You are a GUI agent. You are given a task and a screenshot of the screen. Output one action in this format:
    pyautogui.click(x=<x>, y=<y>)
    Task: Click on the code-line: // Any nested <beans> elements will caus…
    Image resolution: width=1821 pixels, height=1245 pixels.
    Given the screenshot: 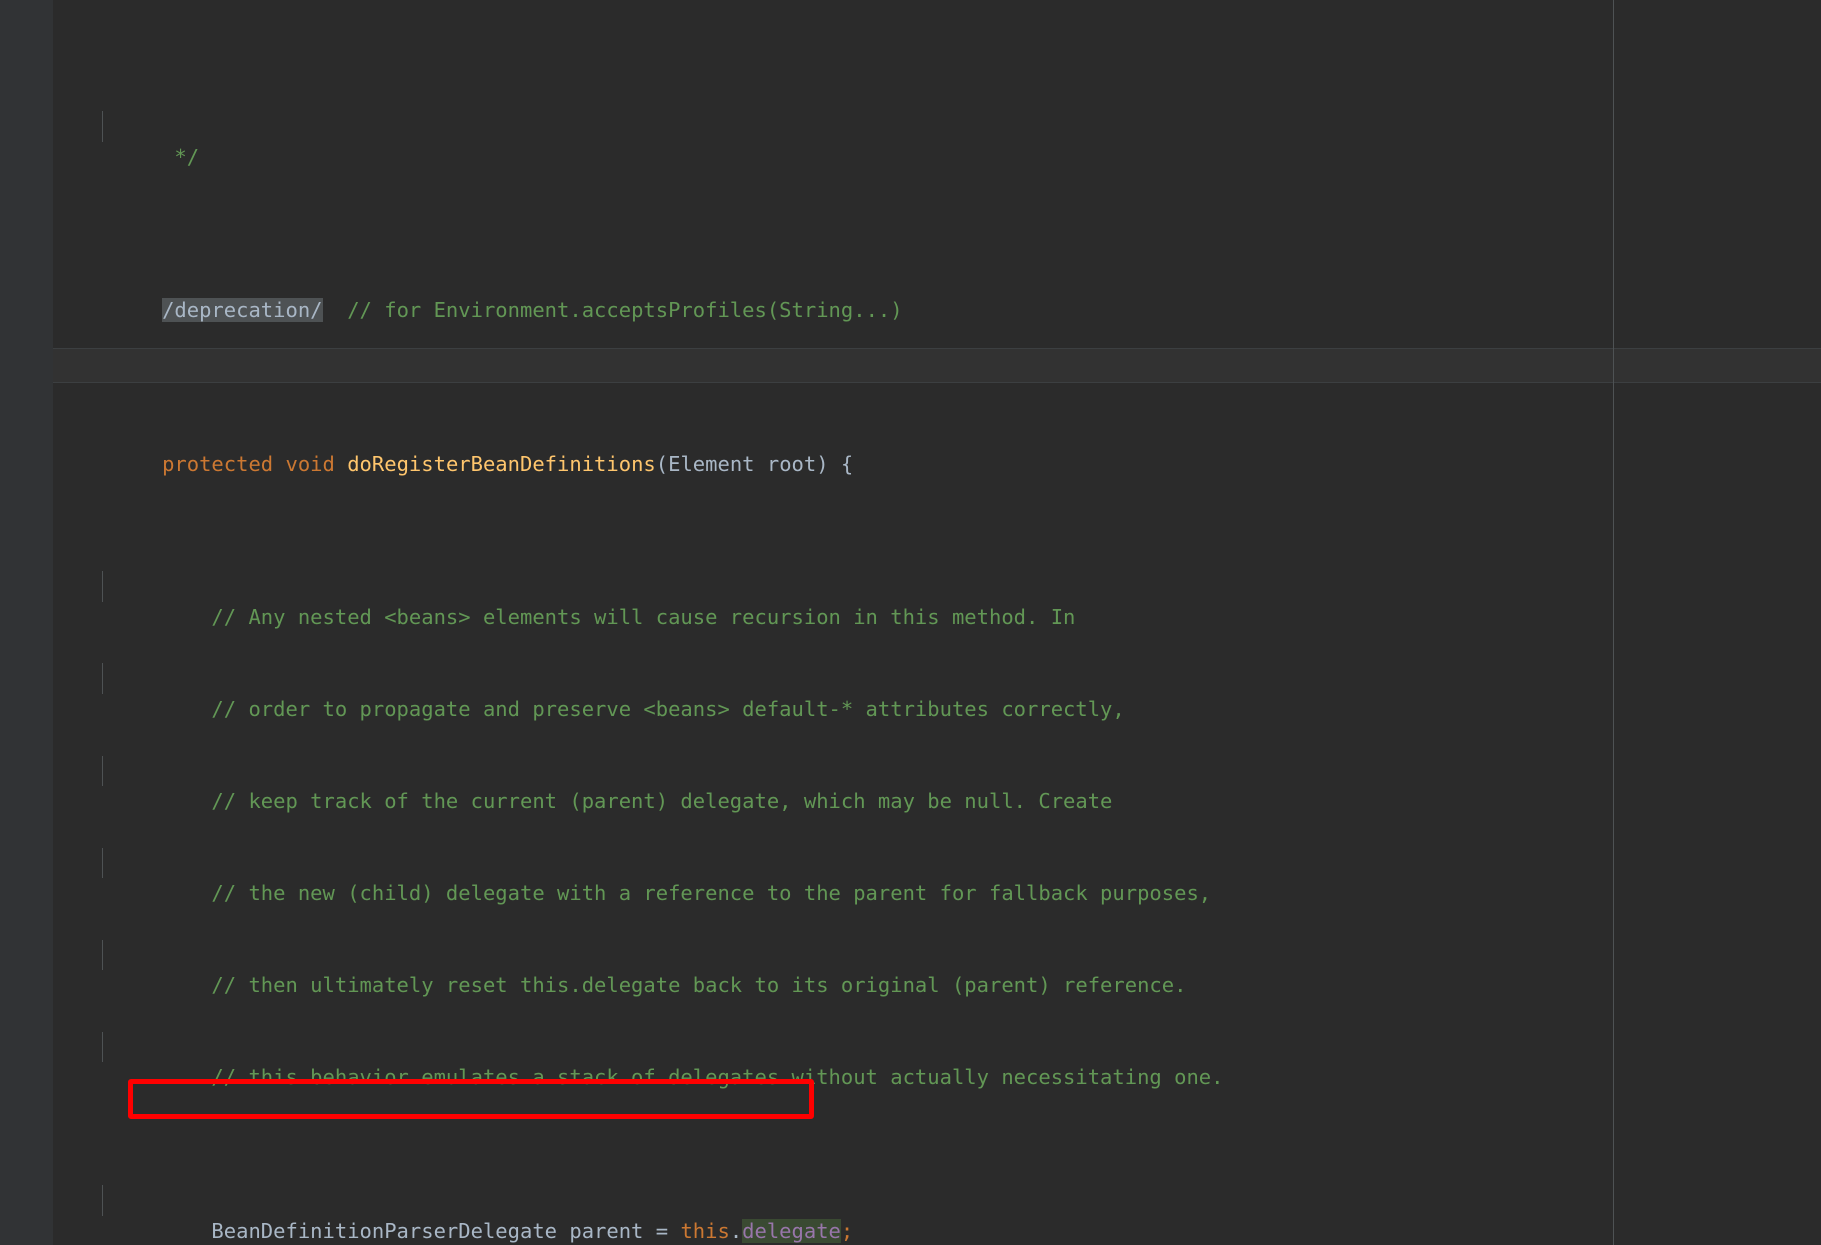 What is the action you would take?
    pyautogui.click(x=910, y=600)
    